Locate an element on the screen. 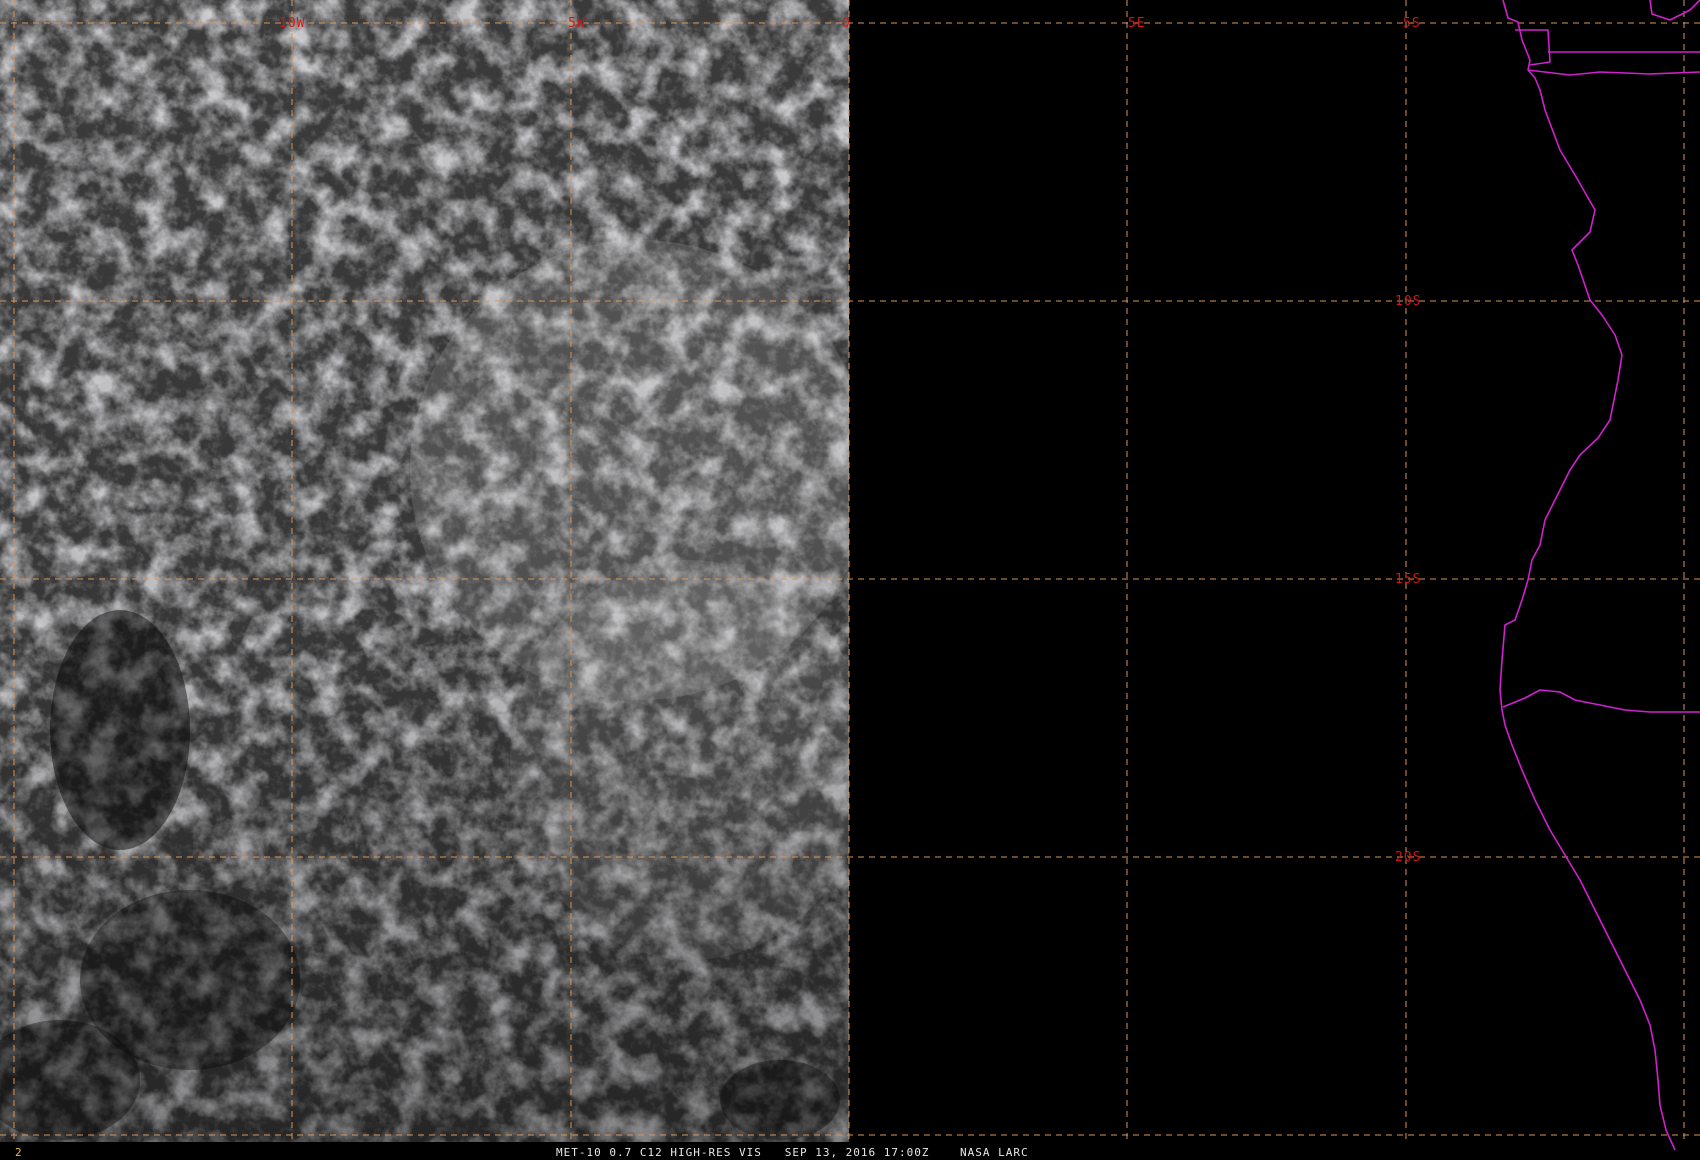 Image resolution: width=1700 pixels, height=1160 pixels. lon-label-0: 0 is located at coordinates (846, 23).